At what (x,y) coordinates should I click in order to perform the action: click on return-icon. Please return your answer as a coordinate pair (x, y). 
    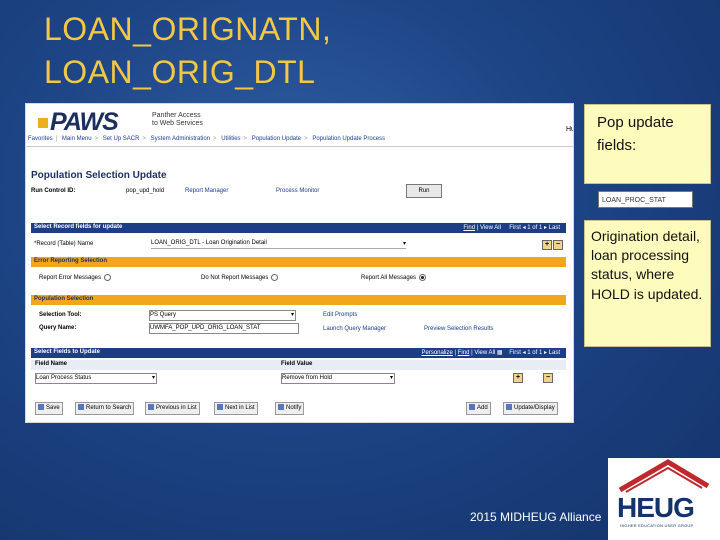
    Looking at the image, I should click on (81, 407).